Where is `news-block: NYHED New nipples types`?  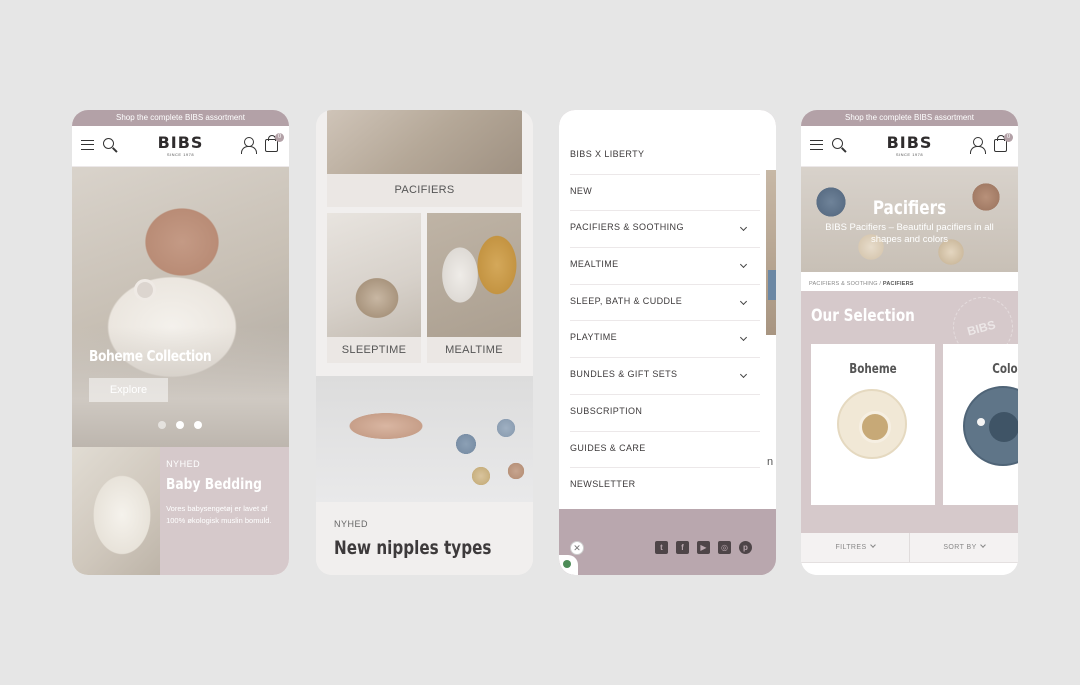
news-block: NYHED New nipples types is located at coordinates (424, 538).